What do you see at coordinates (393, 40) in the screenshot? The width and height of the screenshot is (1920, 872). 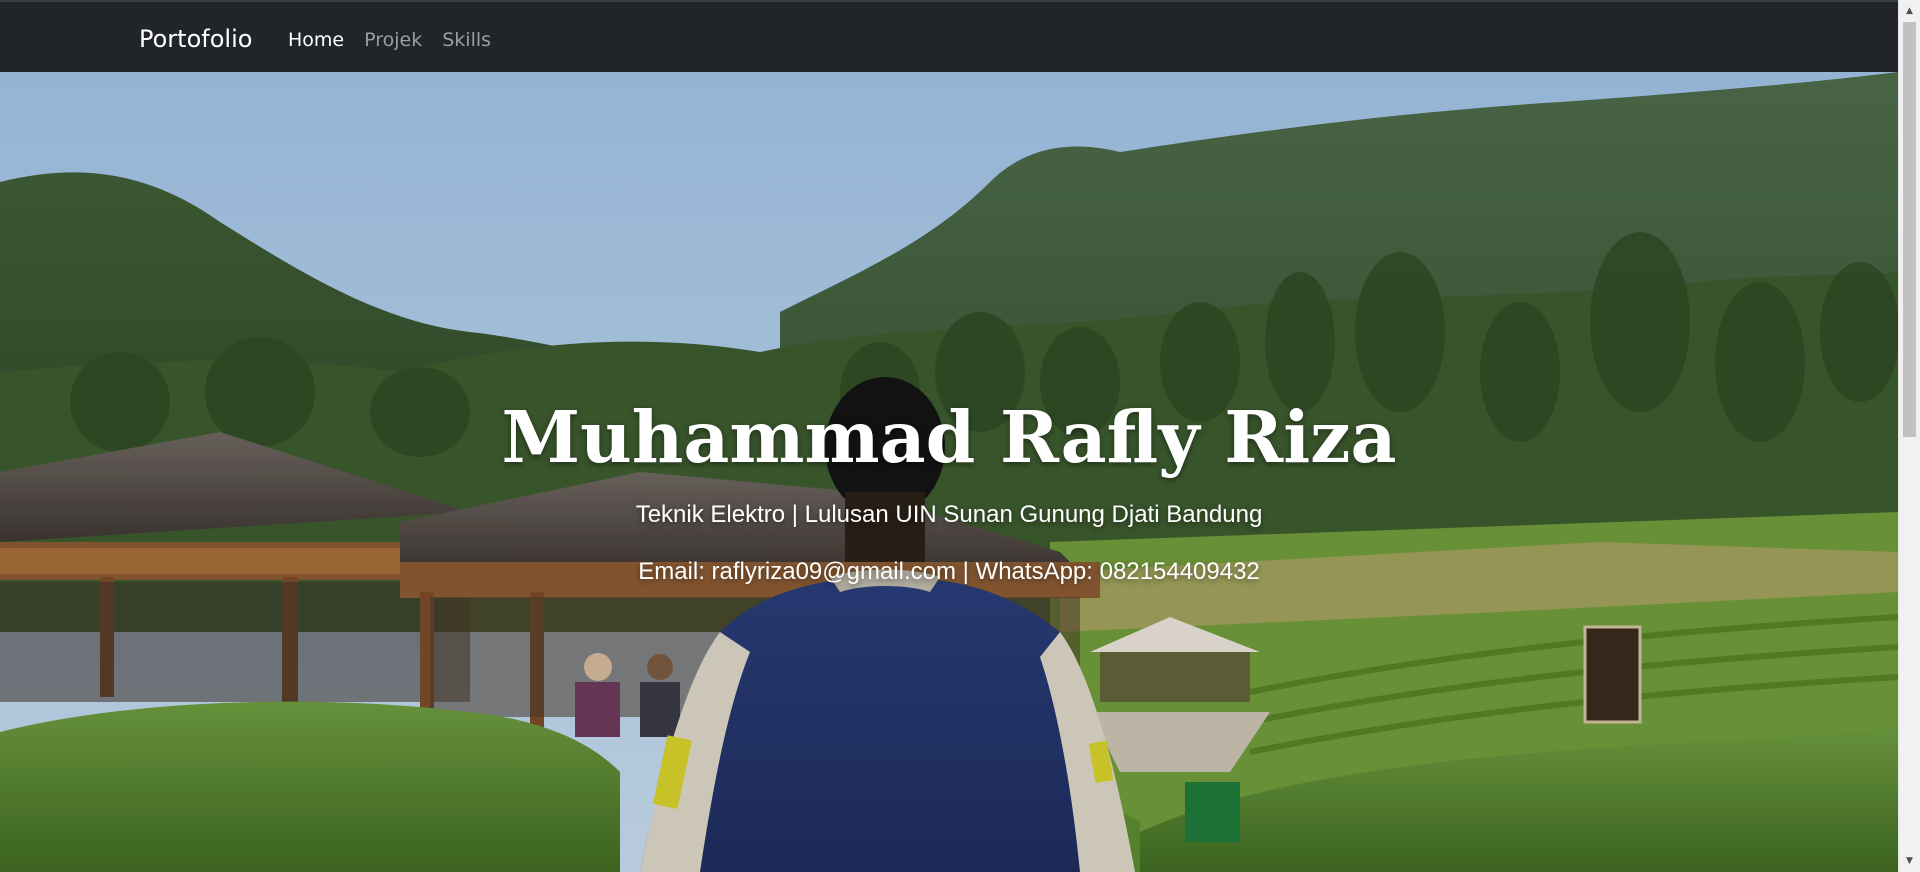 I see `nav-link-projek: Projek` at bounding box center [393, 40].